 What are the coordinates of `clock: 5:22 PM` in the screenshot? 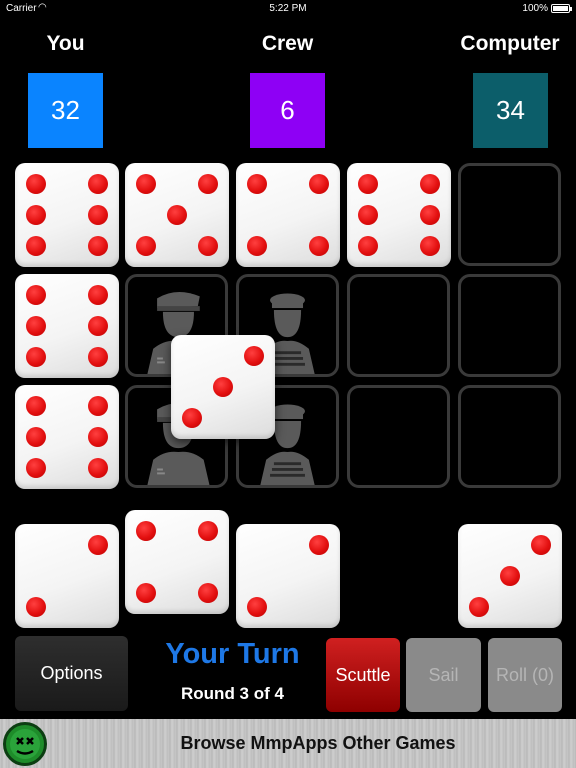 It's located at (288, 8).